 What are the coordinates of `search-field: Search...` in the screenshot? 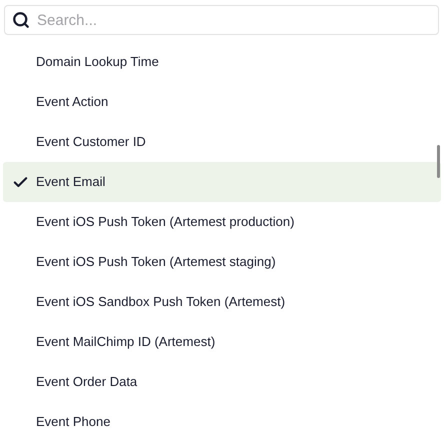 It's located at (221, 20).